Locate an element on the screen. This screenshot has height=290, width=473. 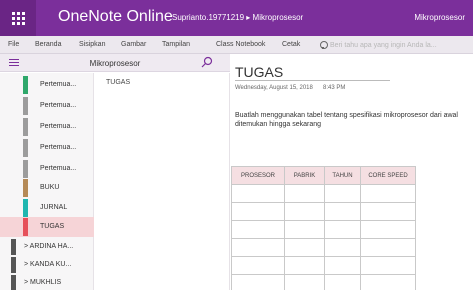
table-header-cell: PABRIK is located at coordinates (304, 175).